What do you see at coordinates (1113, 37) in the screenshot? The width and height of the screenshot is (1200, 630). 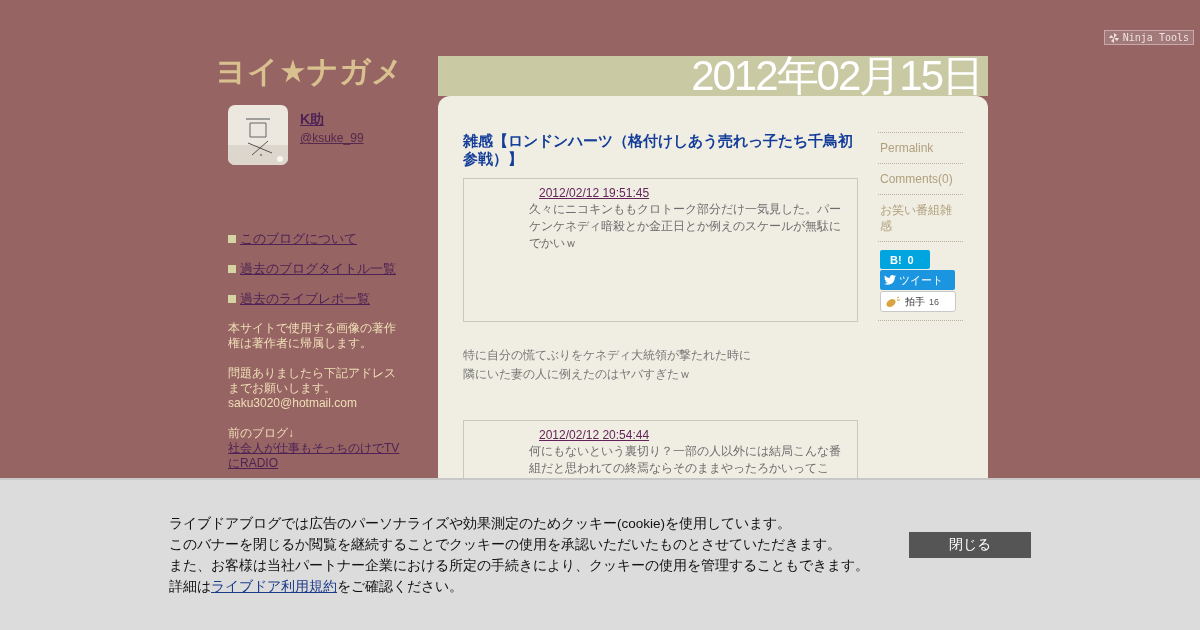 I see `pinwheel-icon` at bounding box center [1113, 37].